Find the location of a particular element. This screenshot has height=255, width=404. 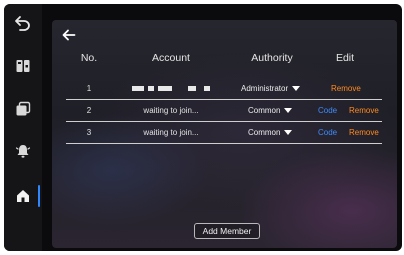

add-member-button: Add Member is located at coordinates (227, 231).